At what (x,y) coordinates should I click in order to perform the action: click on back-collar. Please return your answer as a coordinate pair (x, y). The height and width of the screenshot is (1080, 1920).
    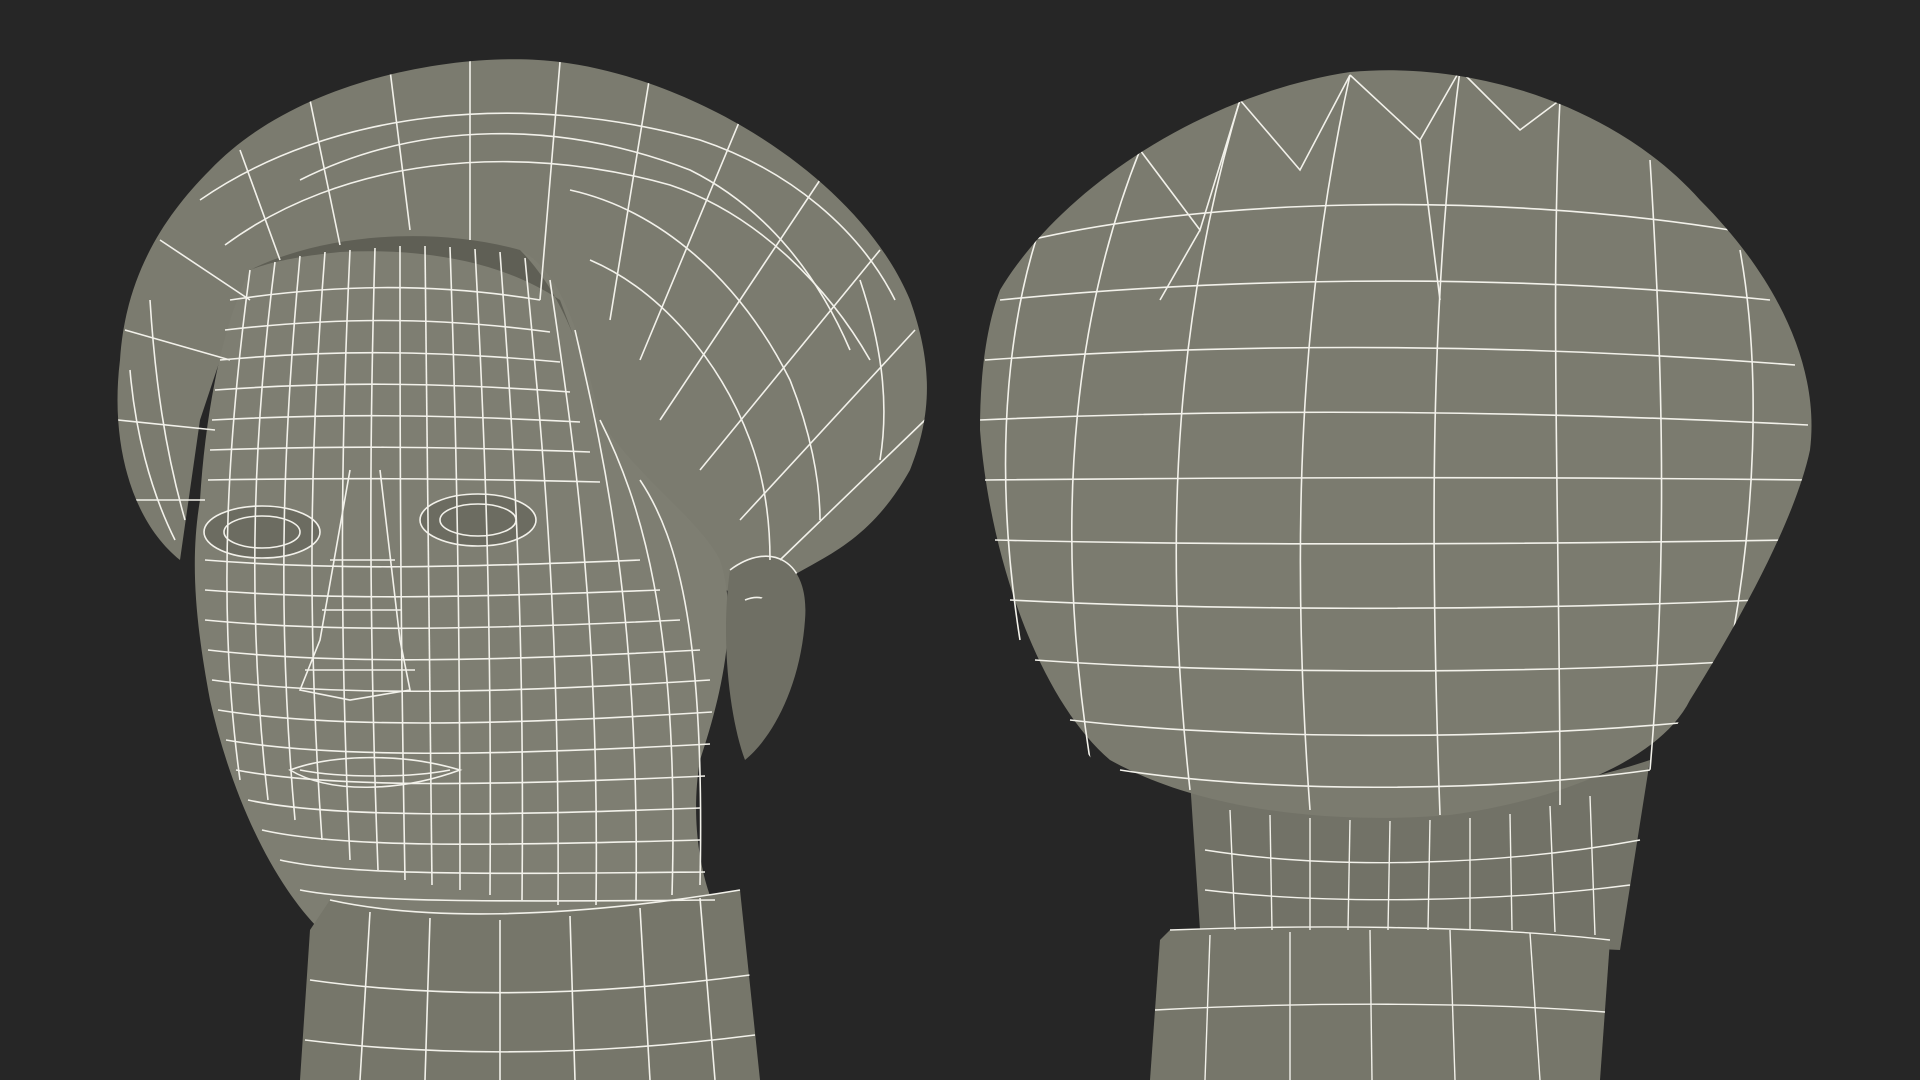
    Looking at the image, I should click on (1380, 1003).